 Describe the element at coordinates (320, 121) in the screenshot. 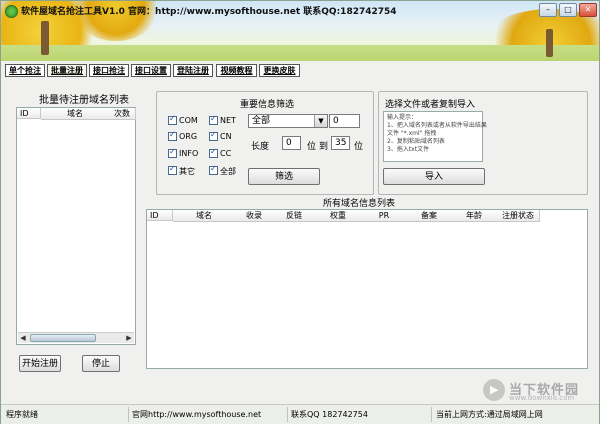

I see `chevron-down-icon: ▼` at that location.